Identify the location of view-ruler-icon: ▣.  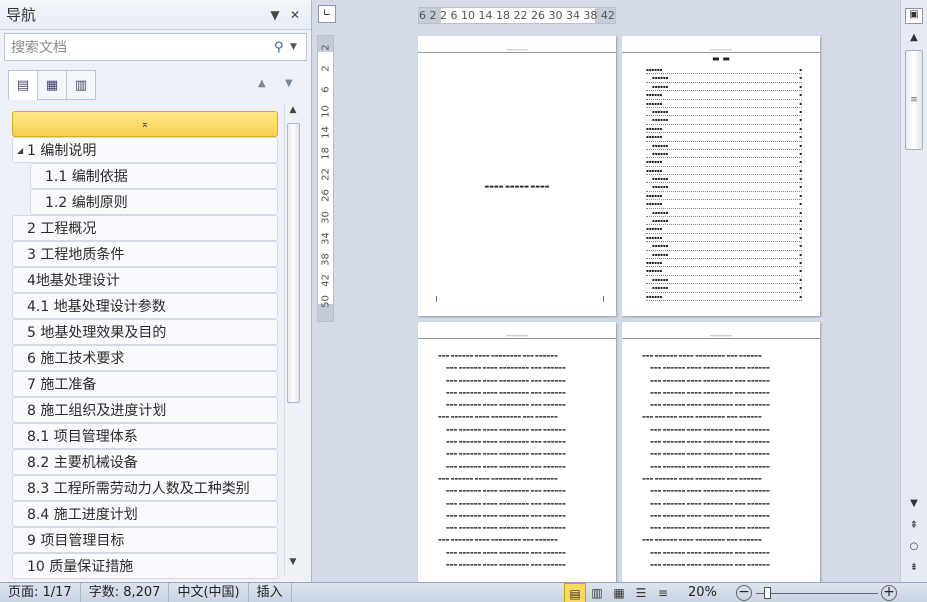
(914, 16).